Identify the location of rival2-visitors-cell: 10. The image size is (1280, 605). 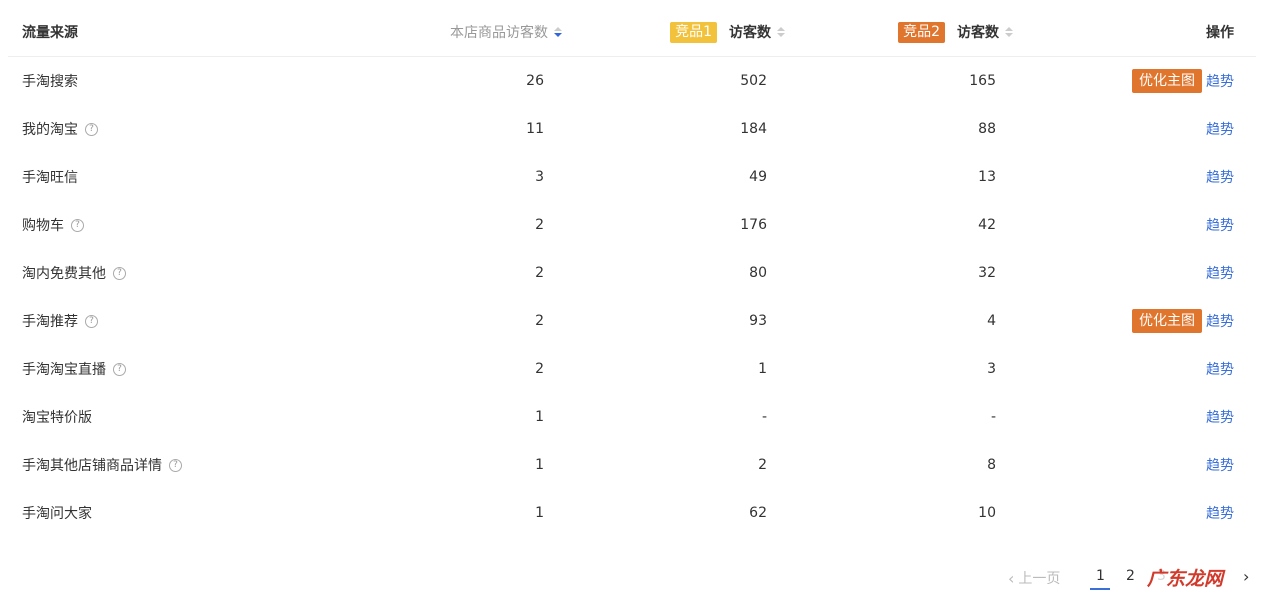
(987, 513).